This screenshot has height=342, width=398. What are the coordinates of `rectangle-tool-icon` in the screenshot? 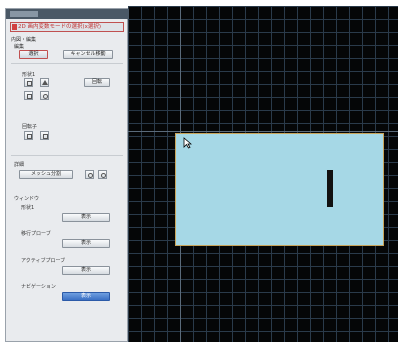 It's located at (28, 82).